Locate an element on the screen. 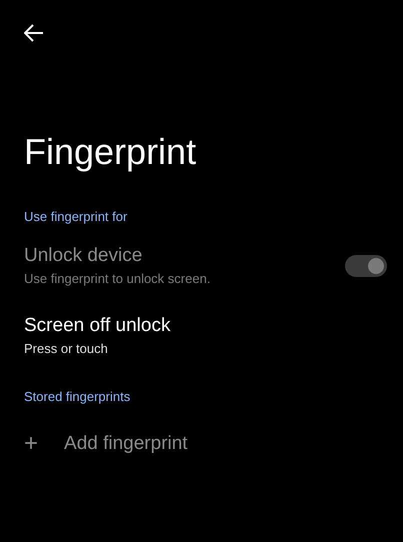  setting-description: Press or touch is located at coordinates (66, 349).